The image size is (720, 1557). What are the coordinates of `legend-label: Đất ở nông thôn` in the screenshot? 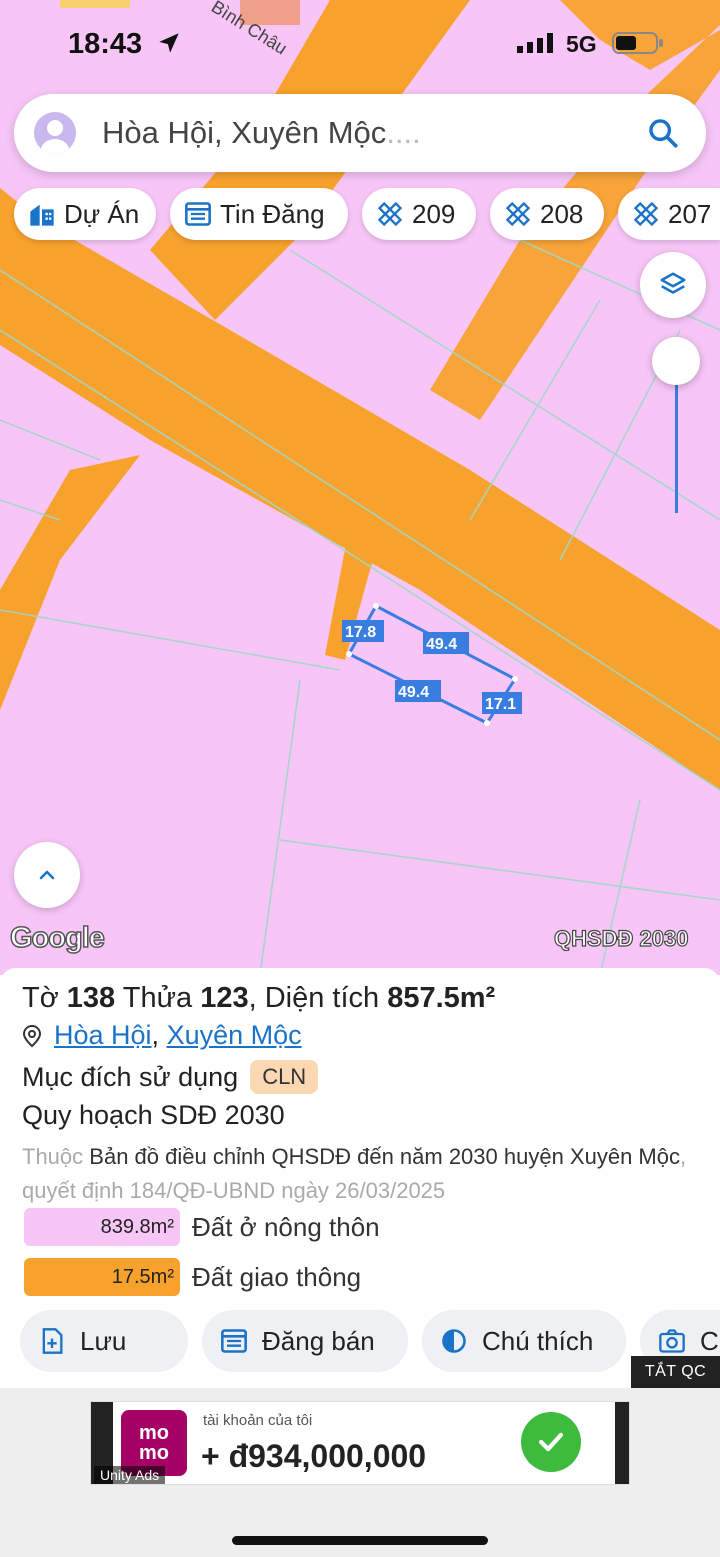 It's located at (286, 1226).